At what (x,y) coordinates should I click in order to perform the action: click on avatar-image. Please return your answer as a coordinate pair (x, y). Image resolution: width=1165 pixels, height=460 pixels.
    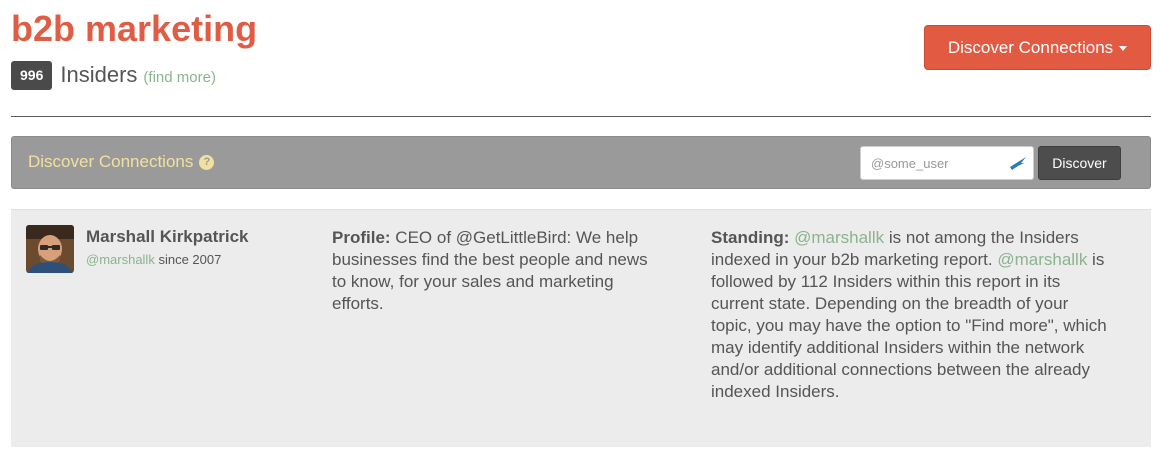
    Looking at the image, I should click on (50, 249).